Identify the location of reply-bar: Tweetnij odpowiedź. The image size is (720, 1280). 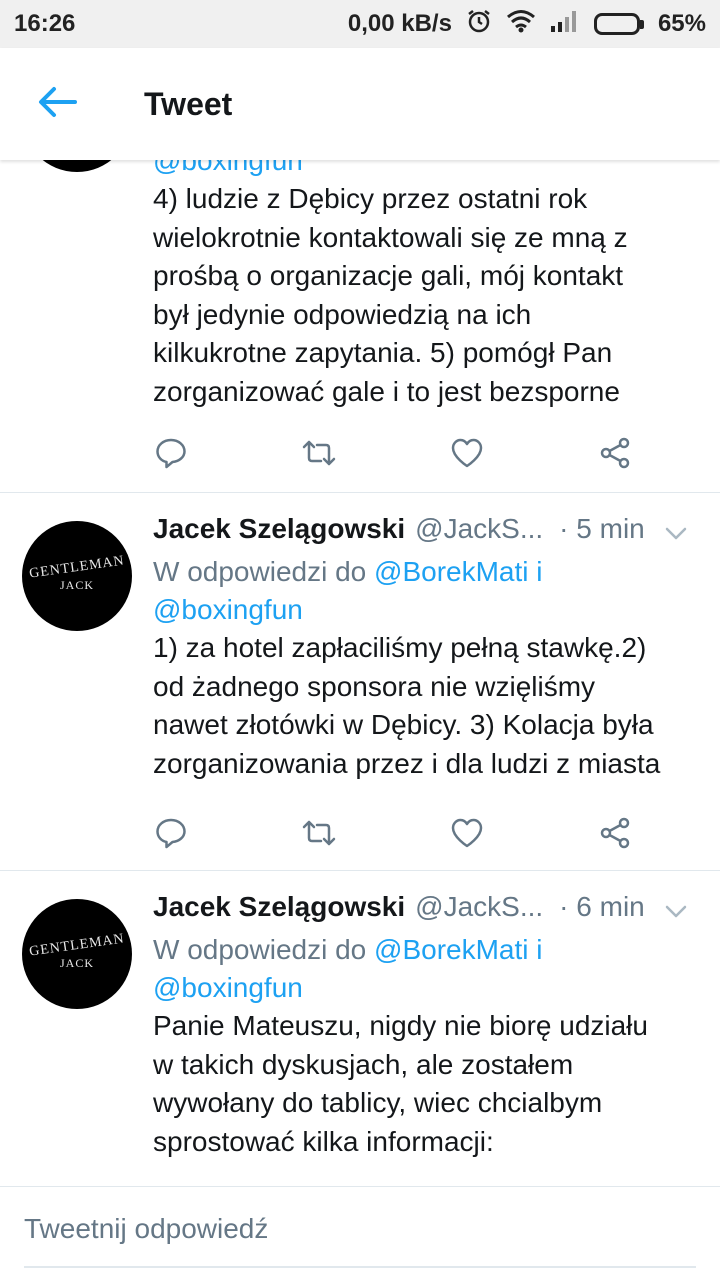
(360, 1233).